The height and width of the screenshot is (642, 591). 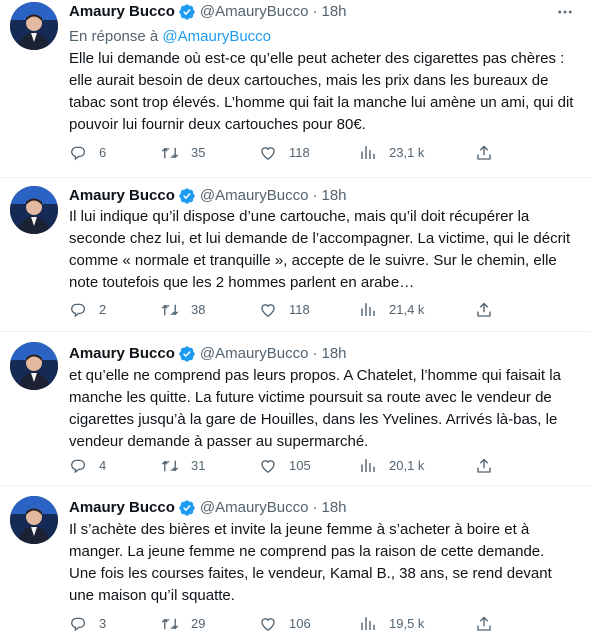 I want to click on retweet-button: 29, so click(x=183, y=624).